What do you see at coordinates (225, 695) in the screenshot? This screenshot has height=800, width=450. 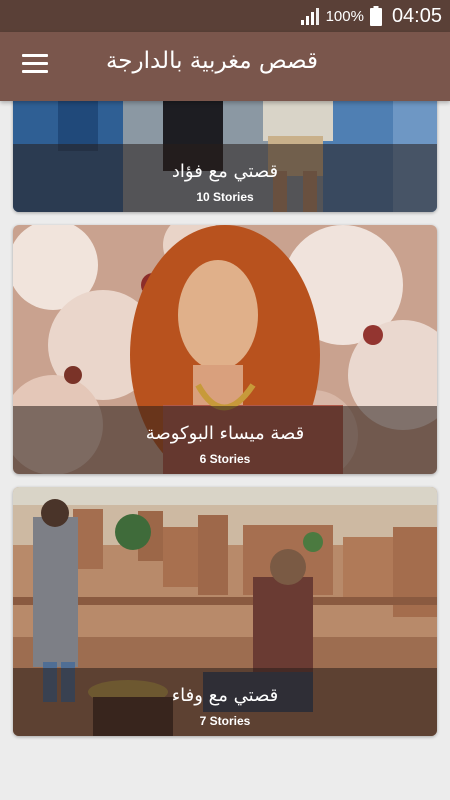 I see `story-title: قصتي مع وفاء` at bounding box center [225, 695].